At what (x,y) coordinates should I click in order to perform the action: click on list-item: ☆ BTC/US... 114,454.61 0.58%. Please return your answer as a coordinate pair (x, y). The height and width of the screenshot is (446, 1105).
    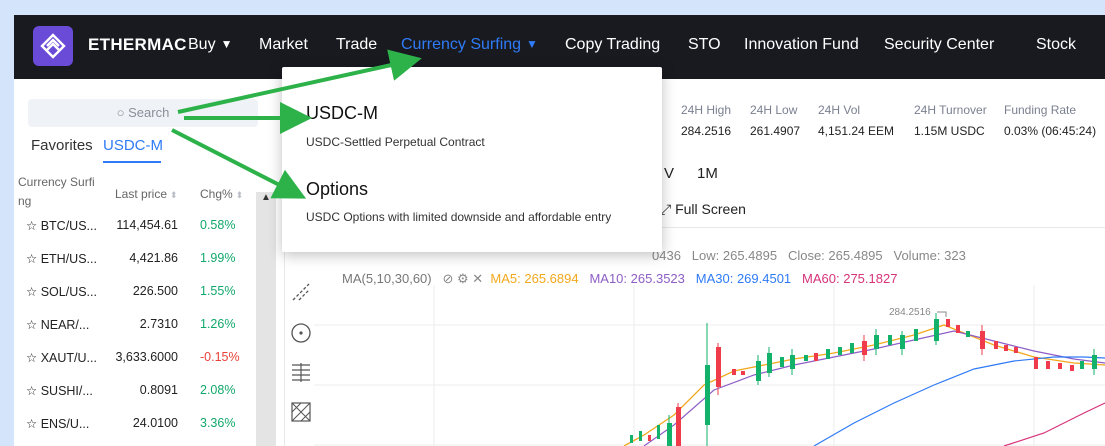
    Looking at the image, I should click on (134, 226).